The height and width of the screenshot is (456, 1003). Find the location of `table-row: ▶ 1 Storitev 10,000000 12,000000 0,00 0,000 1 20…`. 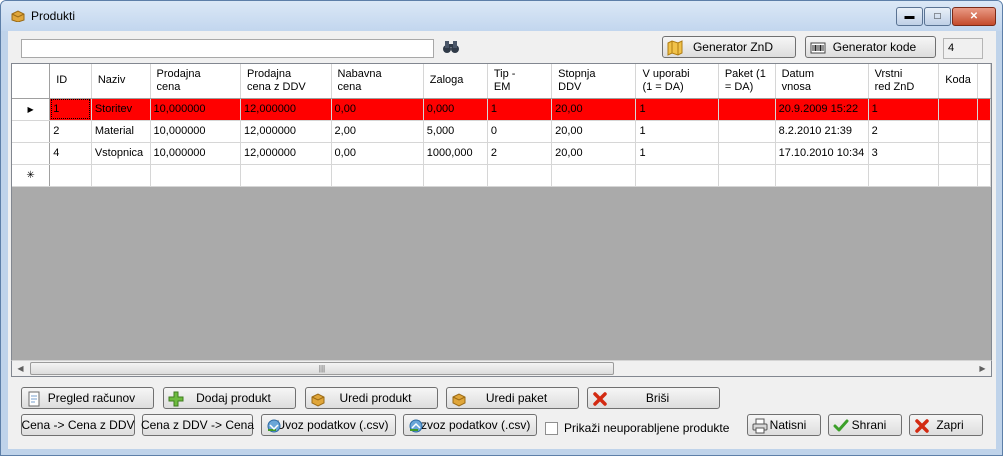

table-row: ▶ 1 Storitev 10,000000 12,000000 0,00 0,000 1 20… is located at coordinates (501, 109).